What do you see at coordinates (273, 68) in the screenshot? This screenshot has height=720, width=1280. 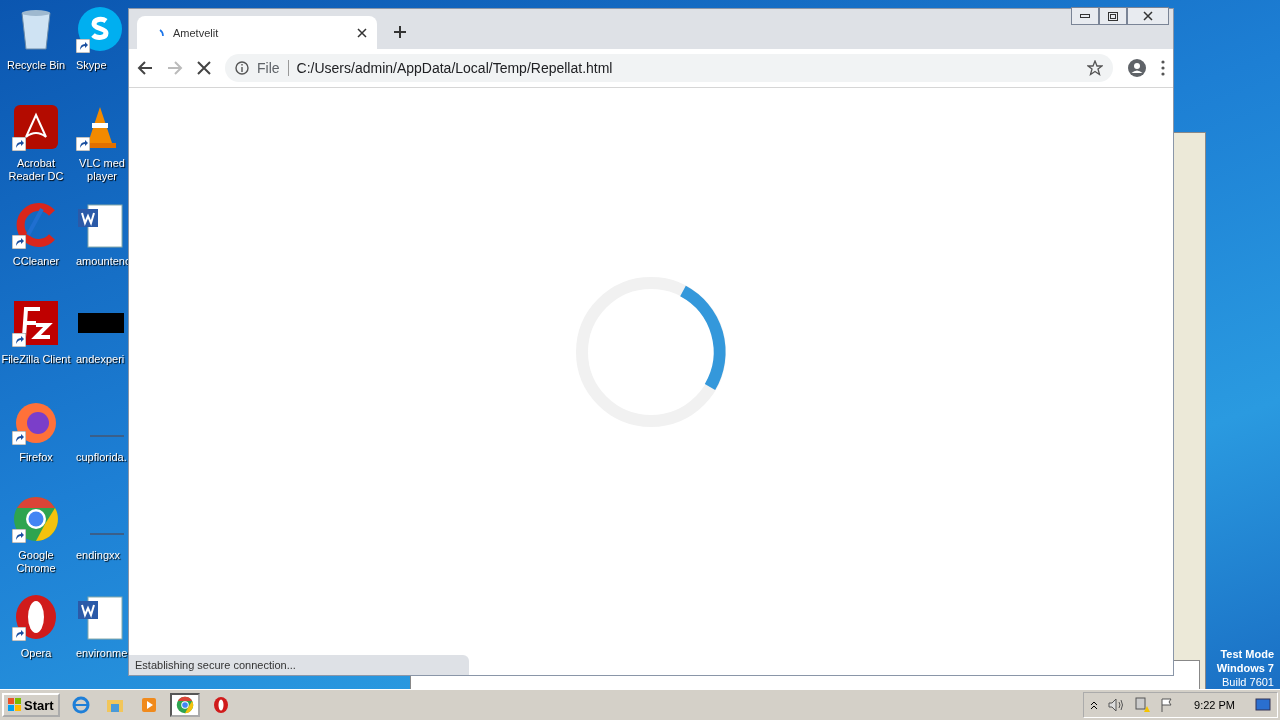 I see `scheme-label: File` at bounding box center [273, 68].